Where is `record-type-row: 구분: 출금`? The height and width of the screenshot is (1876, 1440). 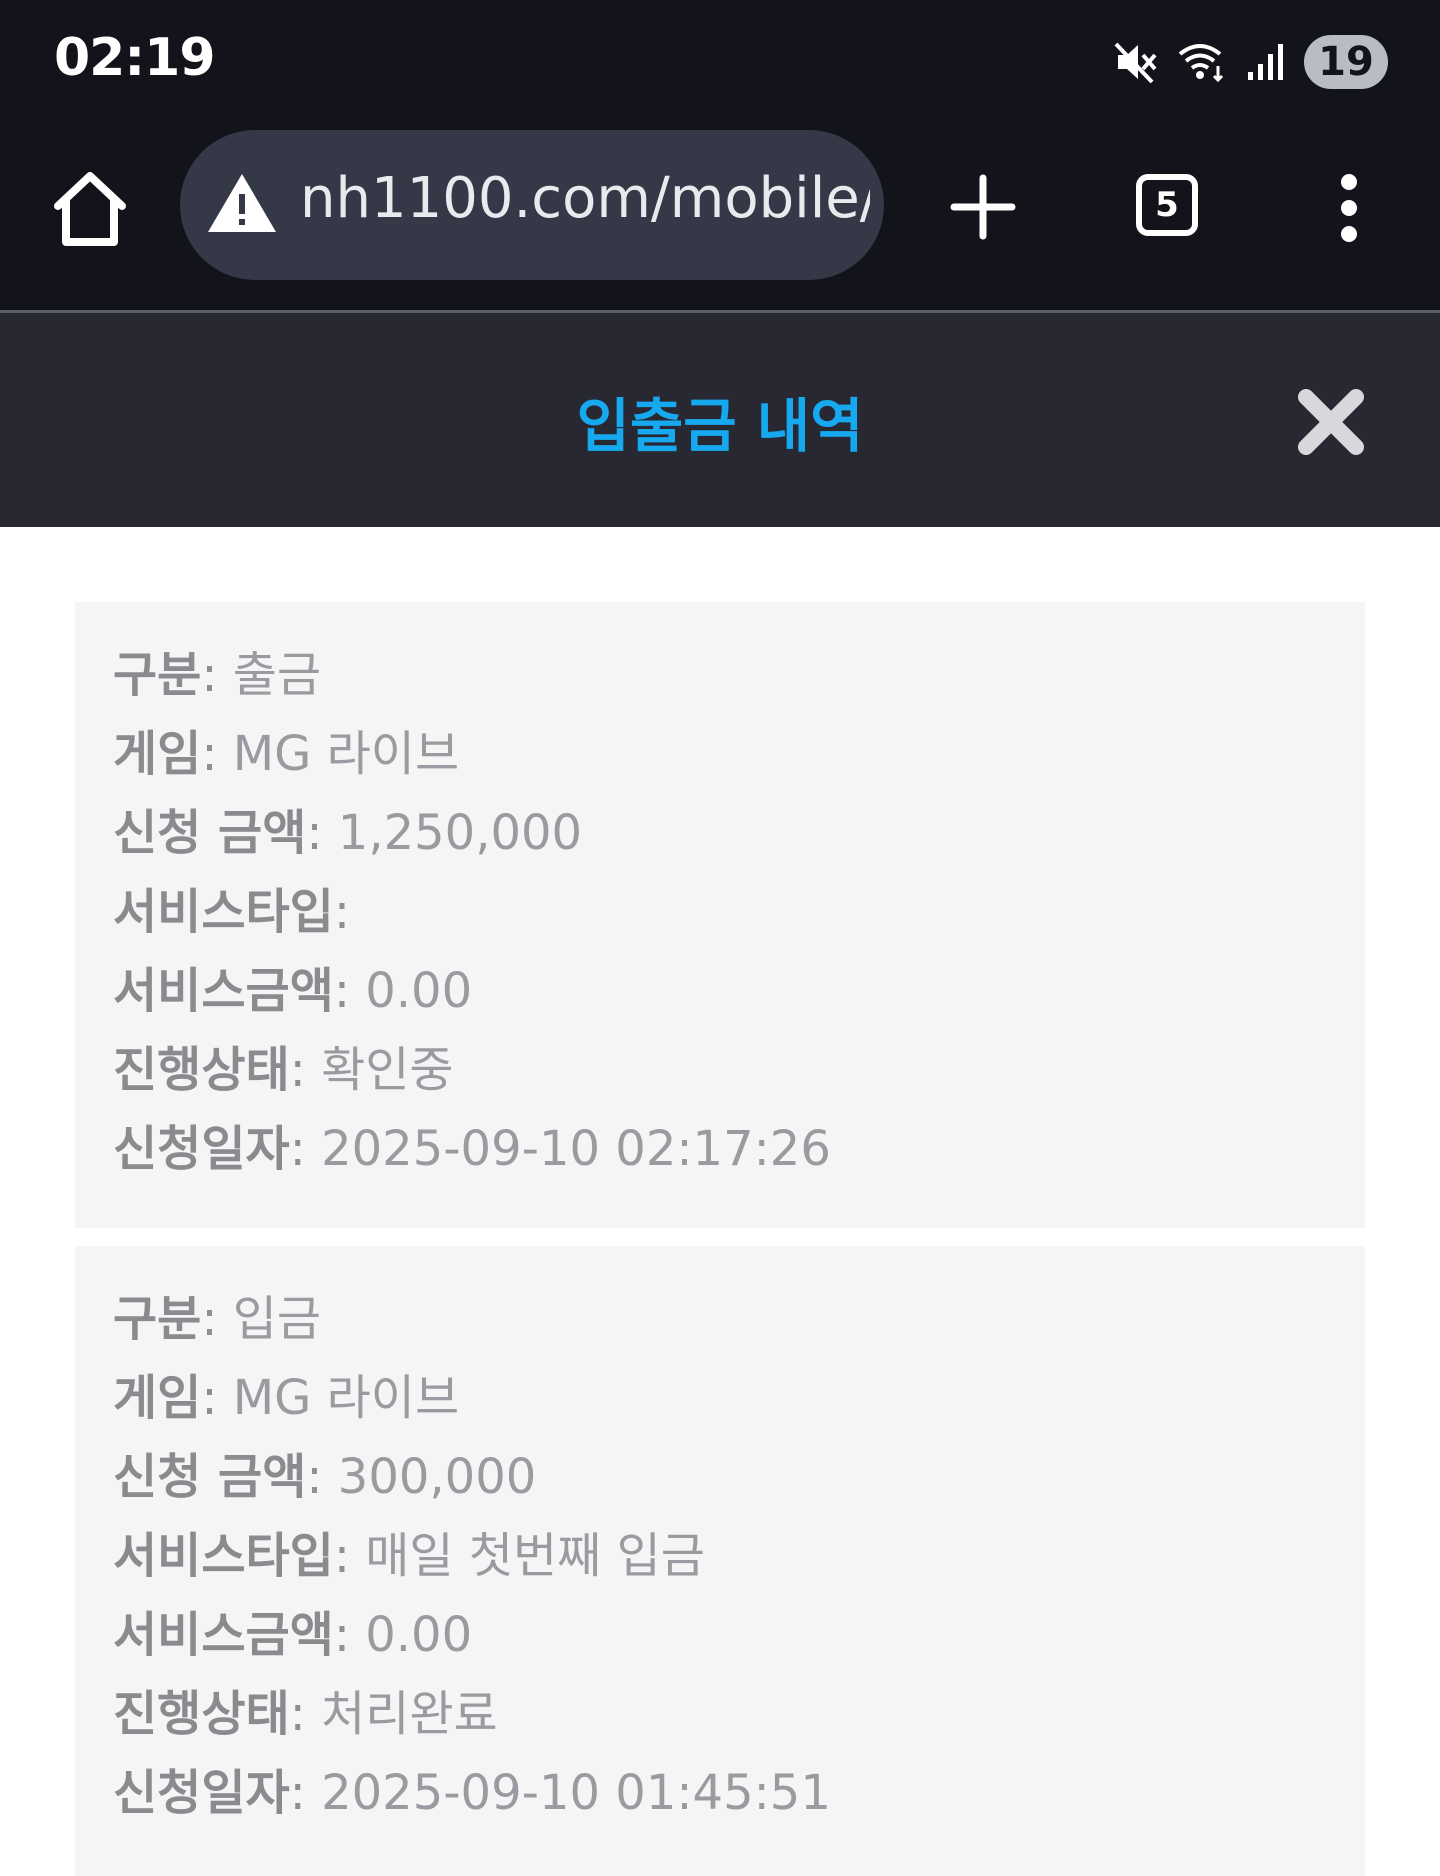
record-type-row: 구분: 출금 is located at coordinates (217, 675).